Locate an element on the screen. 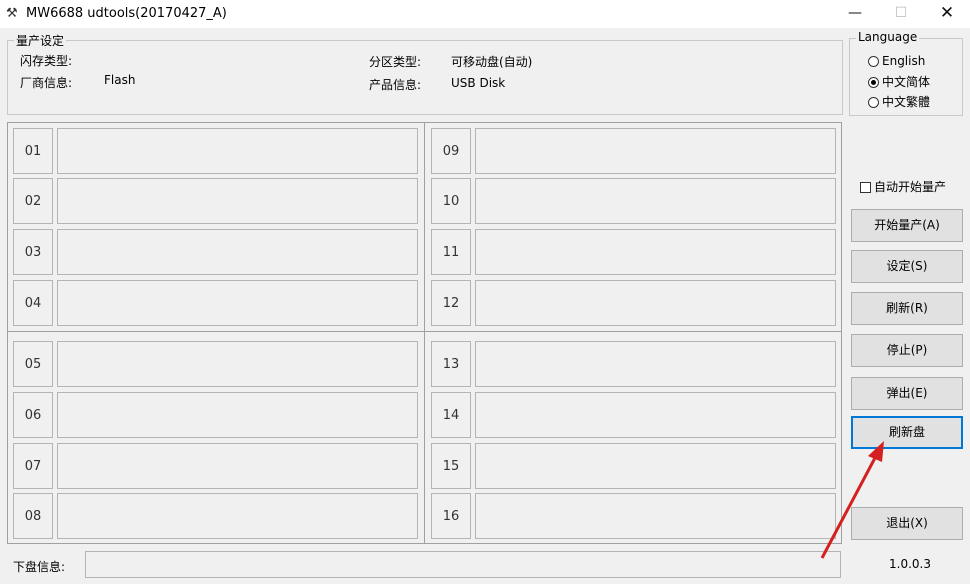 This screenshot has height=584, width=970. annotation-arrow is located at coordinates (852, 500).